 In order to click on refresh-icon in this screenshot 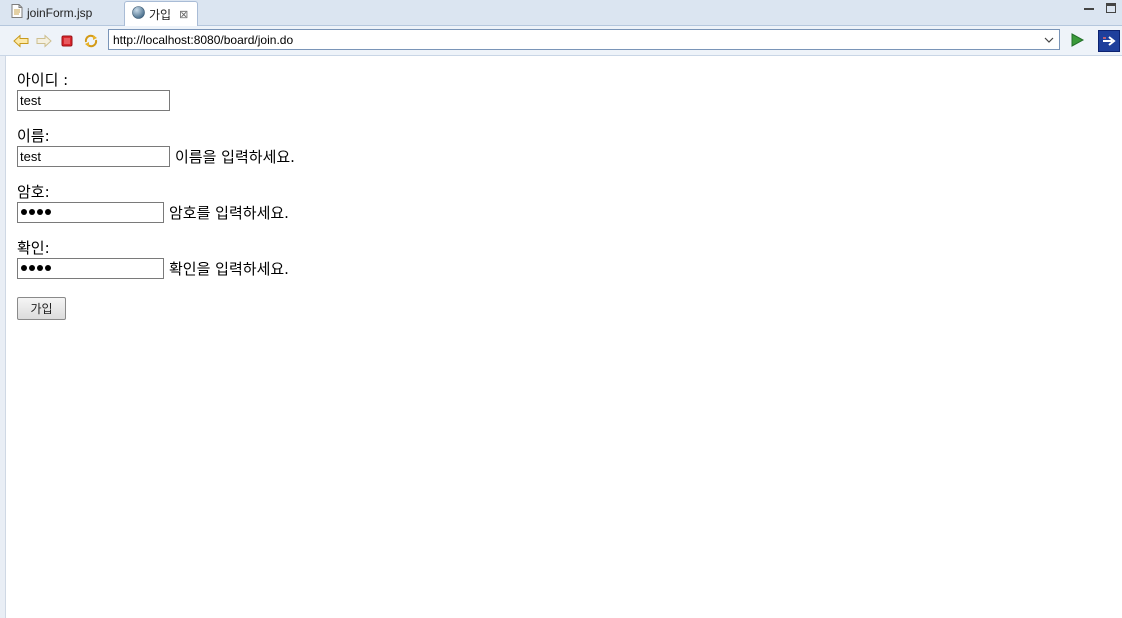, I will do `click(91, 41)`.